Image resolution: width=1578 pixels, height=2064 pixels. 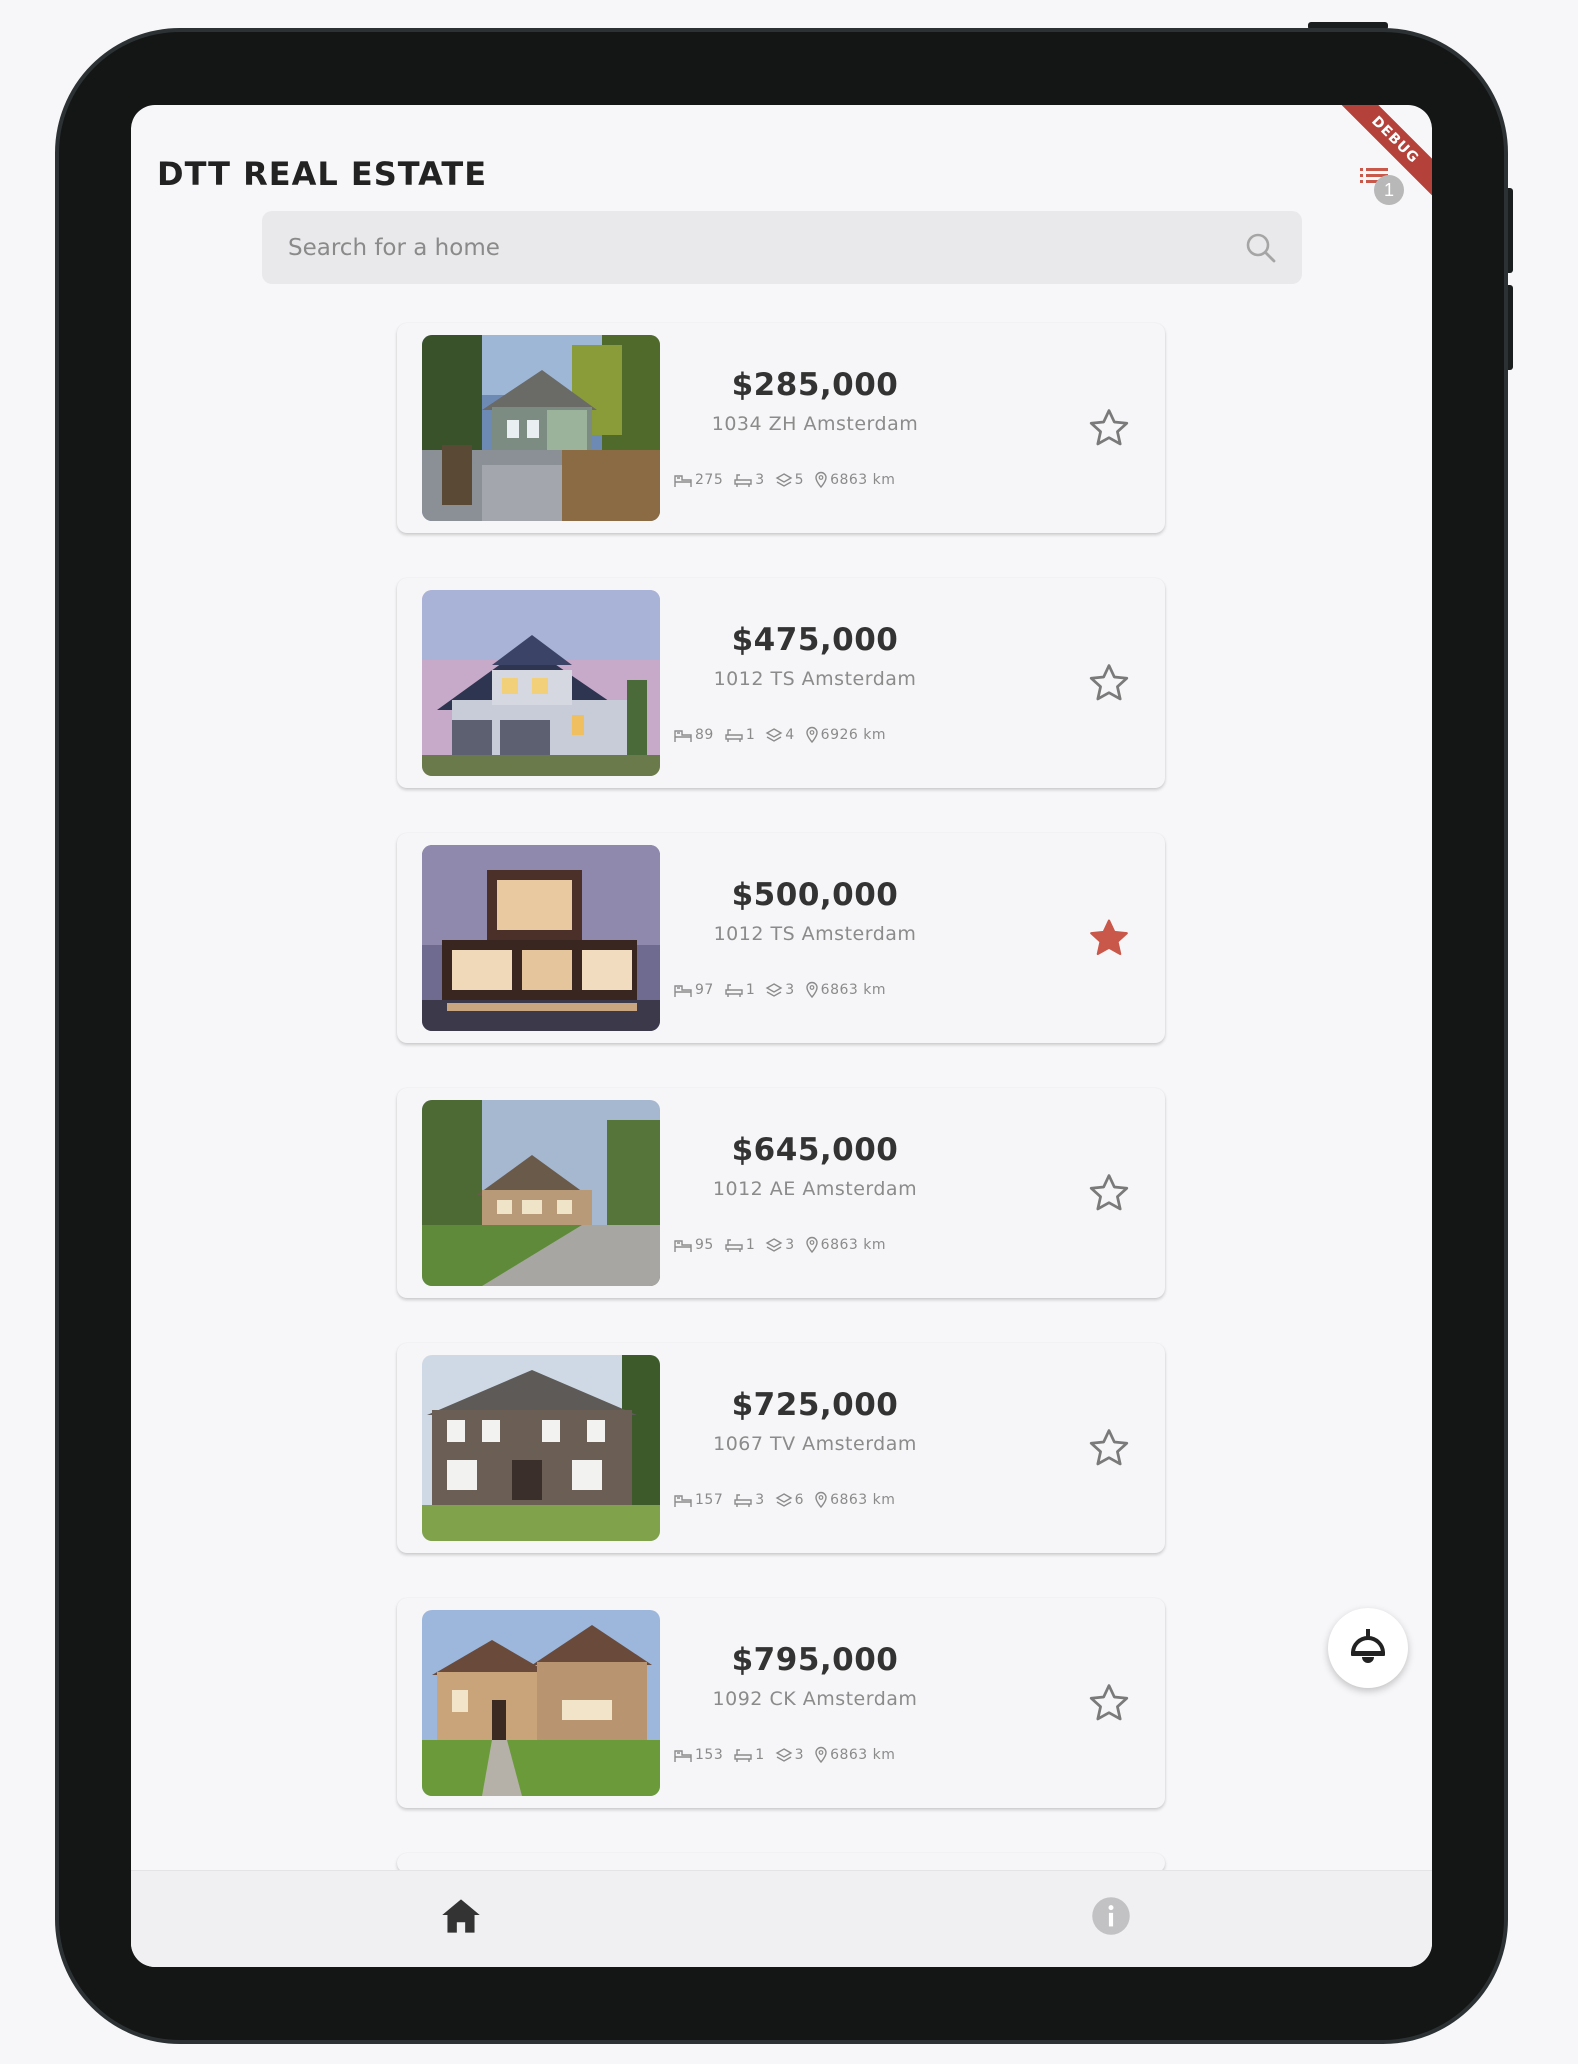 What do you see at coordinates (815, 1699) in the screenshot?
I see `listing-address: 1092 CK Amsterdam` at bounding box center [815, 1699].